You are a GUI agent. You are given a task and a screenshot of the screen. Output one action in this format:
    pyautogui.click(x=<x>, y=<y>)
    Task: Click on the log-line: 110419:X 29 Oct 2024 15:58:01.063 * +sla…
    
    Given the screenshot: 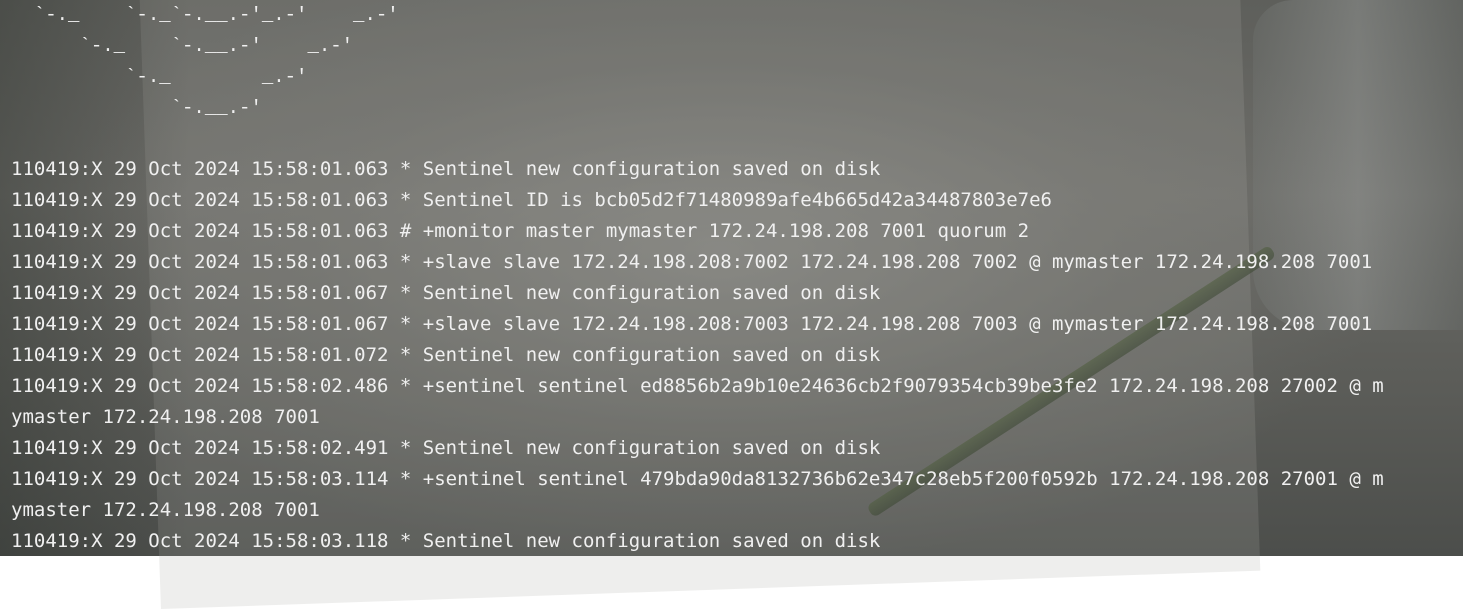 What is the action you would take?
    pyautogui.click(x=692, y=262)
    